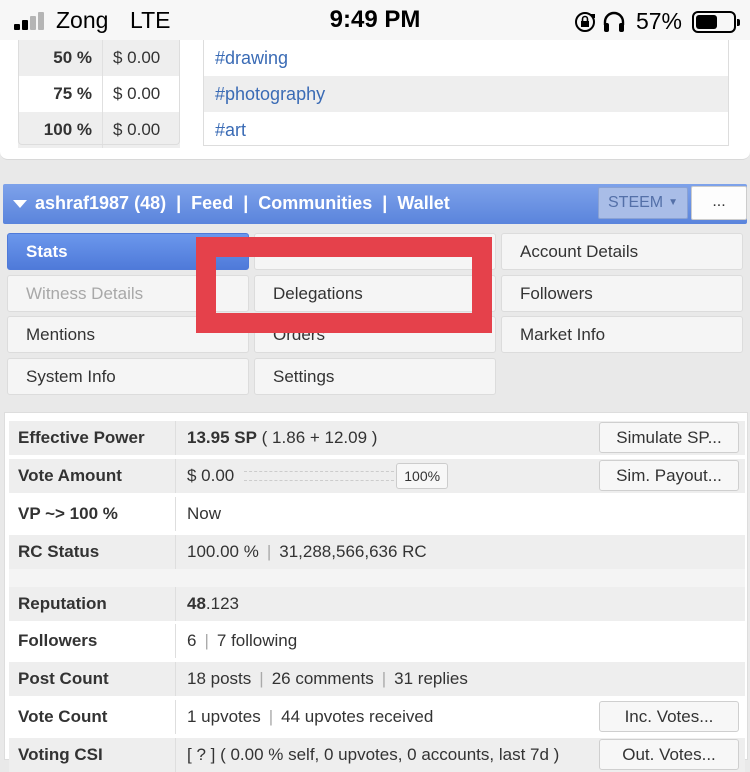  Describe the element at coordinates (92, 679) in the screenshot. I see `row-label: Post Count` at that location.